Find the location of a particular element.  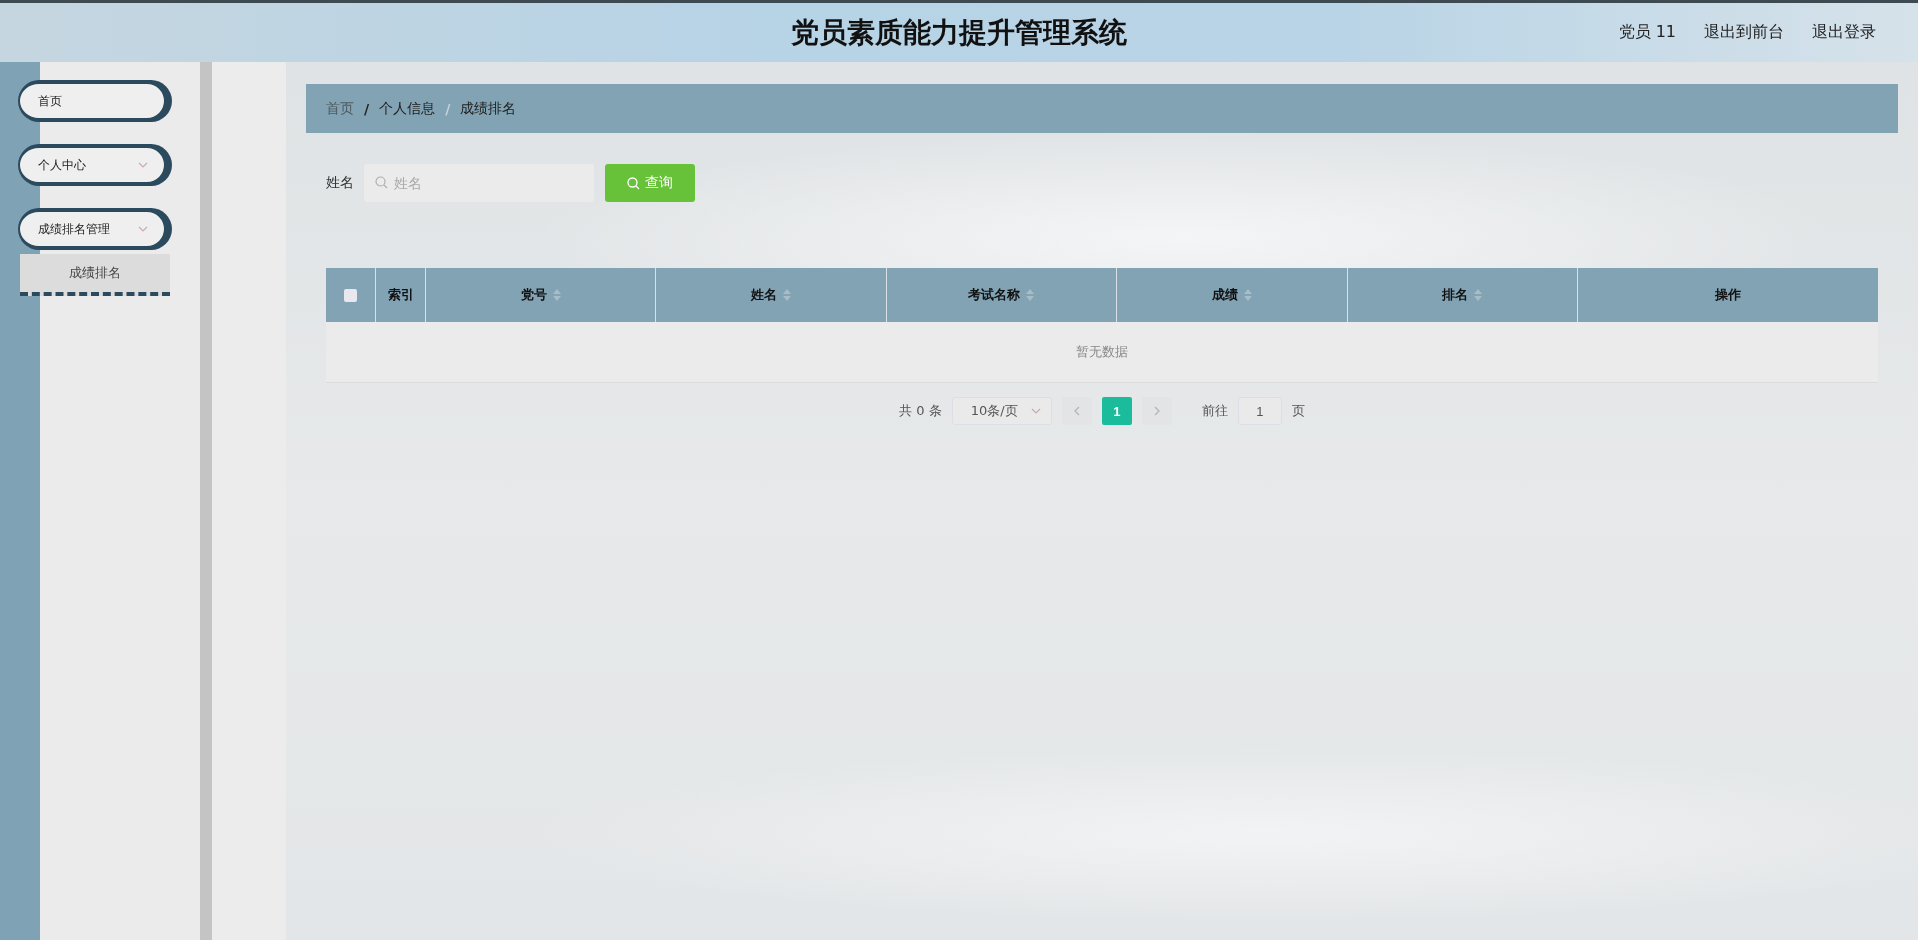

breadcrumb-link: 成绩排名 is located at coordinates (488, 108).